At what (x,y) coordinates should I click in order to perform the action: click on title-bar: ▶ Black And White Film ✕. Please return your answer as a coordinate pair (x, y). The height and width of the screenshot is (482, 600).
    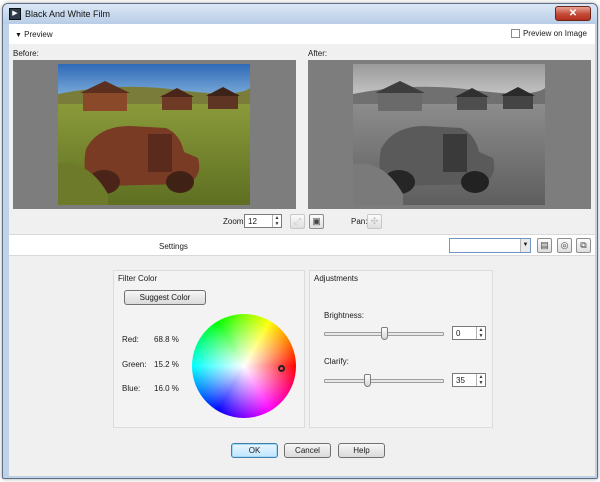
    Looking at the image, I should click on (300, 14).